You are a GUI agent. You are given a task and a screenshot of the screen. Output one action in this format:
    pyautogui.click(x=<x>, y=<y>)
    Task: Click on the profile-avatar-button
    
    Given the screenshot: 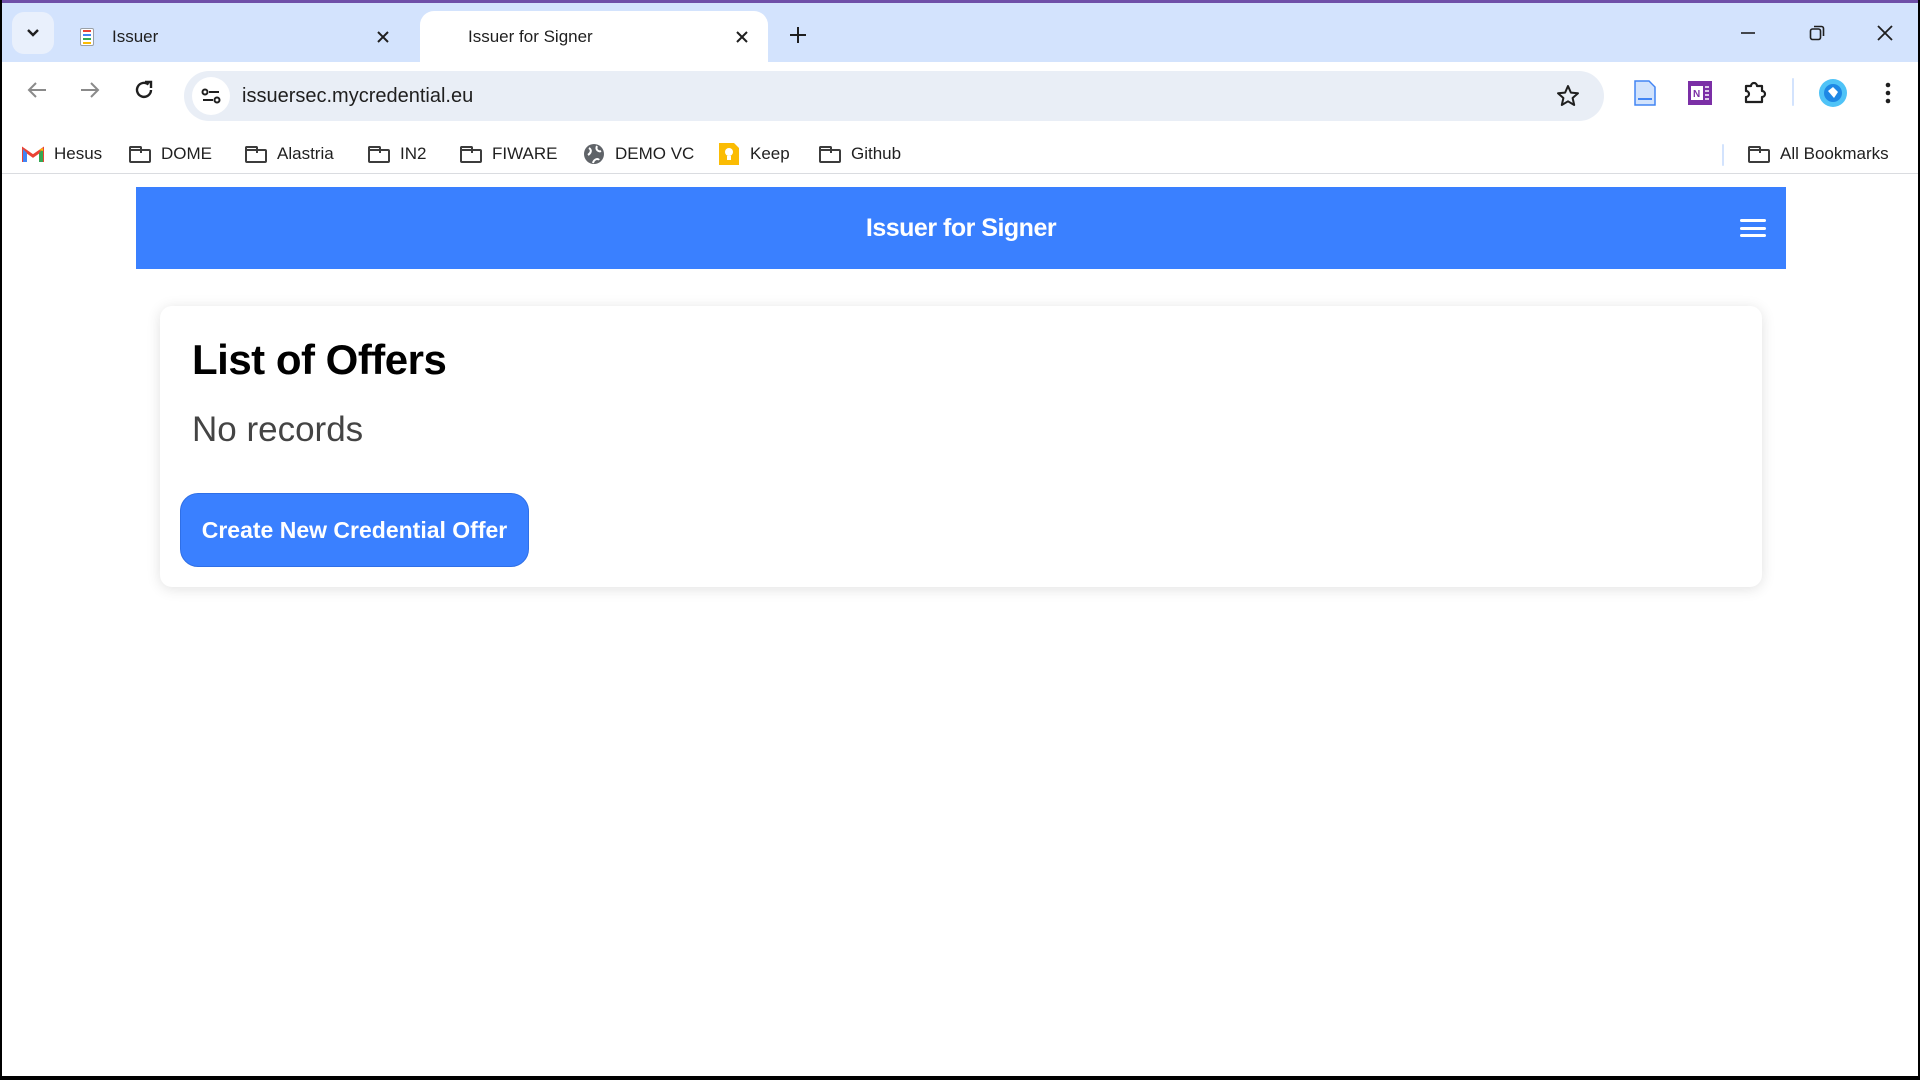 What is the action you would take?
    pyautogui.click(x=1833, y=93)
    